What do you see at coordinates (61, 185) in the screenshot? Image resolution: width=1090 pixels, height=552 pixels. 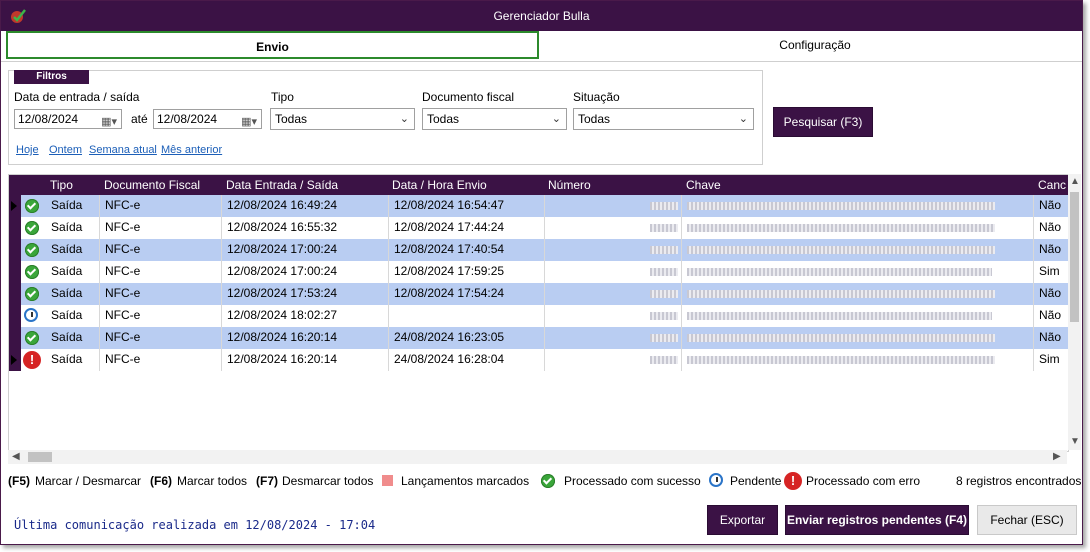 I see `col-tipo: Tipo` at bounding box center [61, 185].